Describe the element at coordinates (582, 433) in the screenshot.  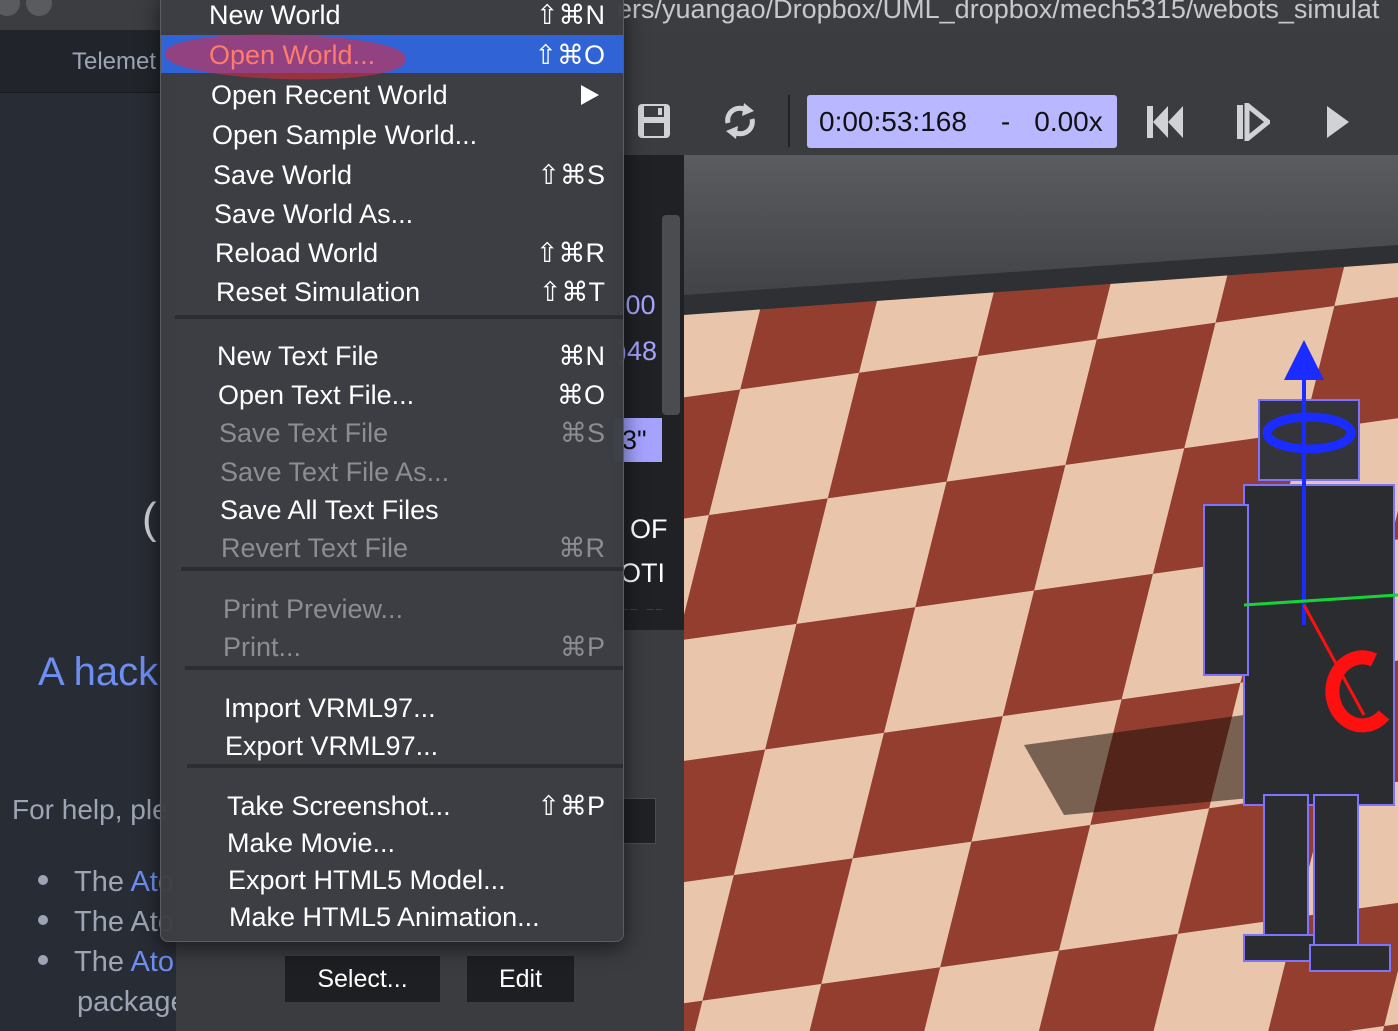
I see `menu-item-shortcut: ⌘S` at that location.